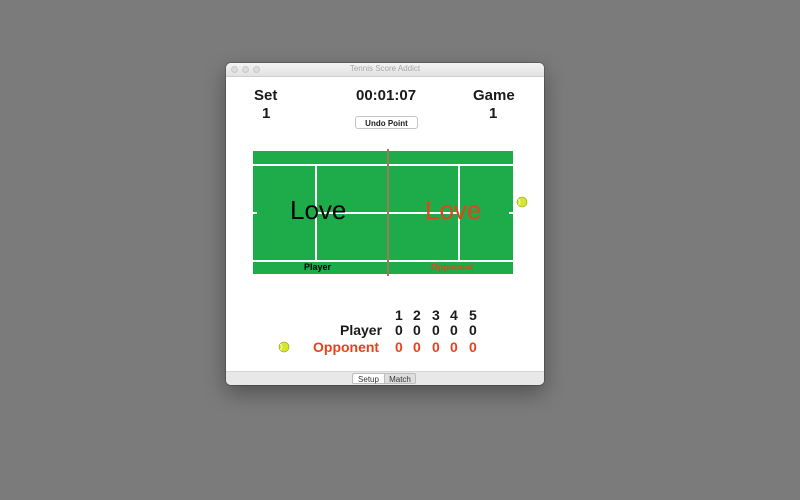 The width and height of the screenshot is (800, 500). What do you see at coordinates (284, 347) in the screenshot?
I see `player-ball-icon` at bounding box center [284, 347].